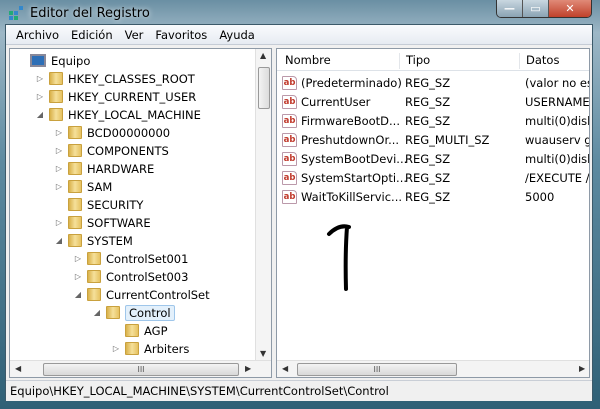  What do you see at coordinates (264, 88) in the screenshot?
I see `scroll-thumb` at bounding box center [264, 88].